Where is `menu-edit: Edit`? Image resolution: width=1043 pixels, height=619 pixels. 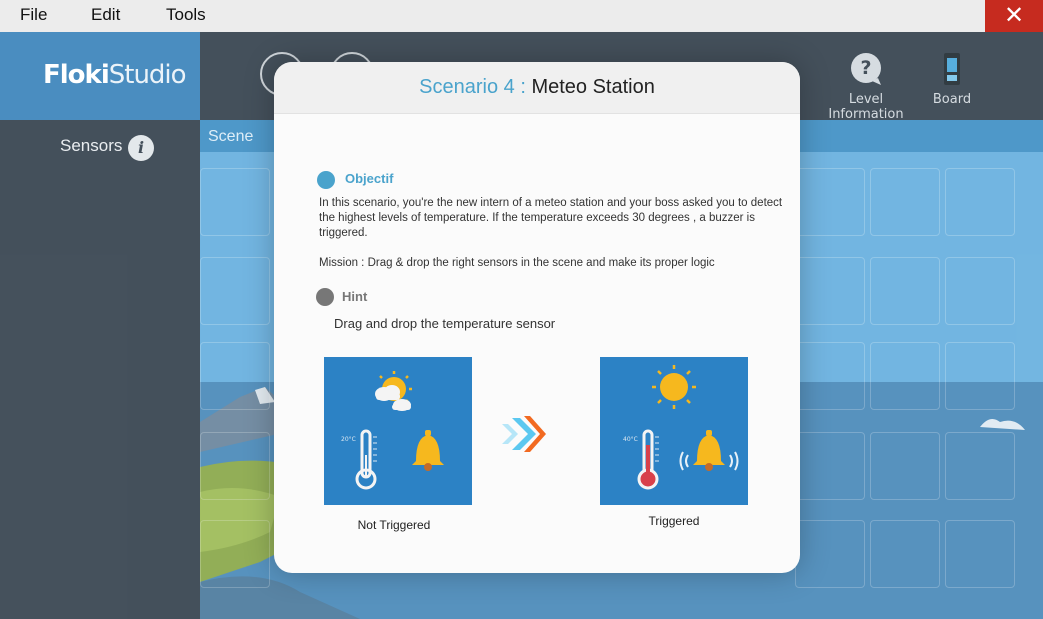
menu-edit: Edit is located at coordinates (105, 15).